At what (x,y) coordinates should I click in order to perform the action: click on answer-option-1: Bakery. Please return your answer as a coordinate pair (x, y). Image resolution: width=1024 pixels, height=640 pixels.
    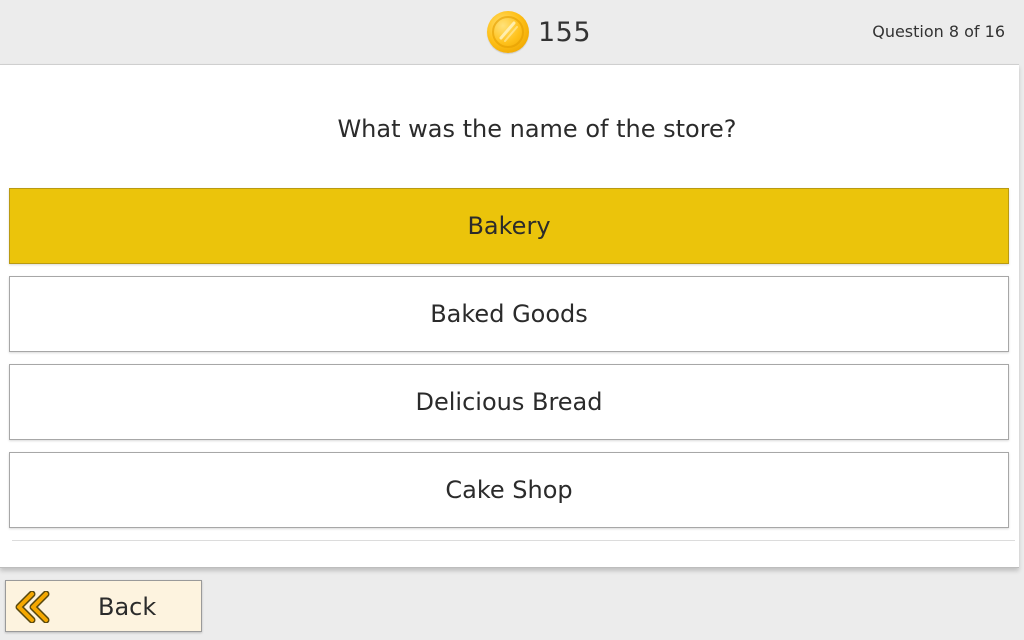
    Looking at the image, I should click on (509, 226).